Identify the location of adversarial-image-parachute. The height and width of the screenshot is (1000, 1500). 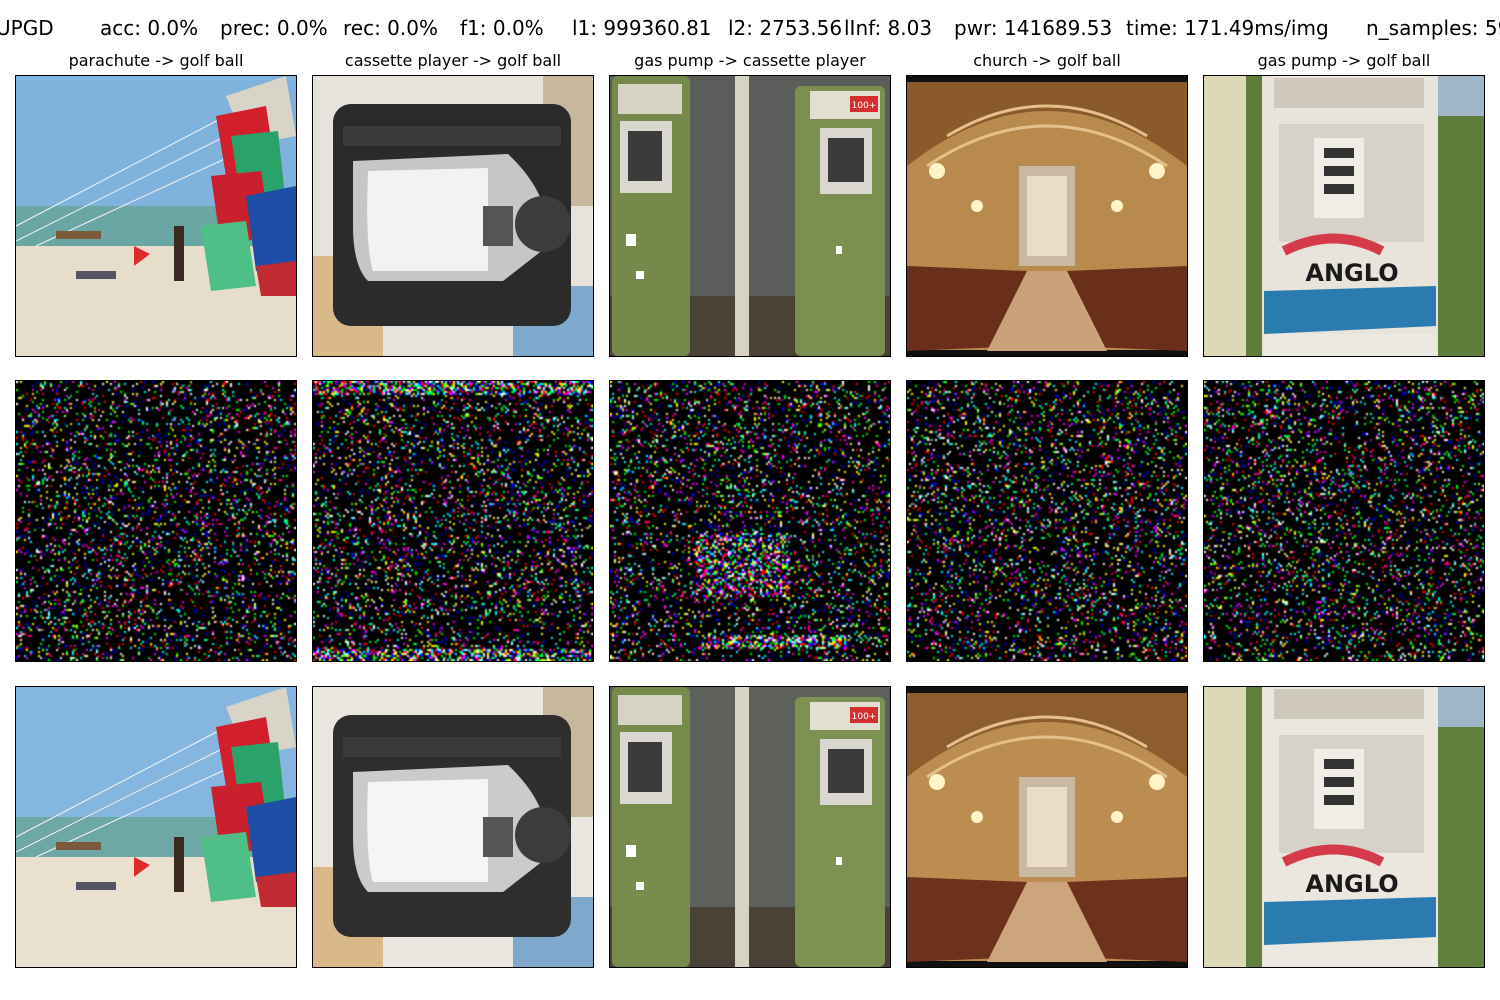
(156, 827).